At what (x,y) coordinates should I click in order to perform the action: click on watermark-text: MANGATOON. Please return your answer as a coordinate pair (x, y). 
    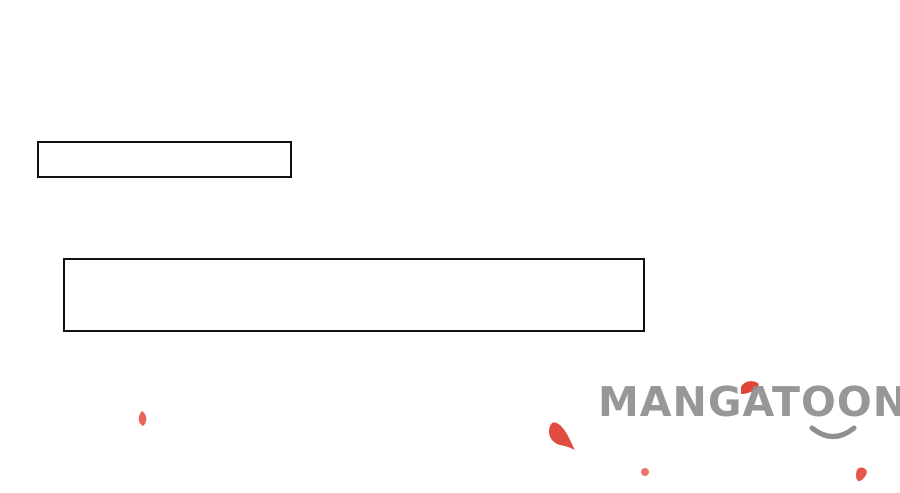
    Looking at the image, I should click on (749, 402).